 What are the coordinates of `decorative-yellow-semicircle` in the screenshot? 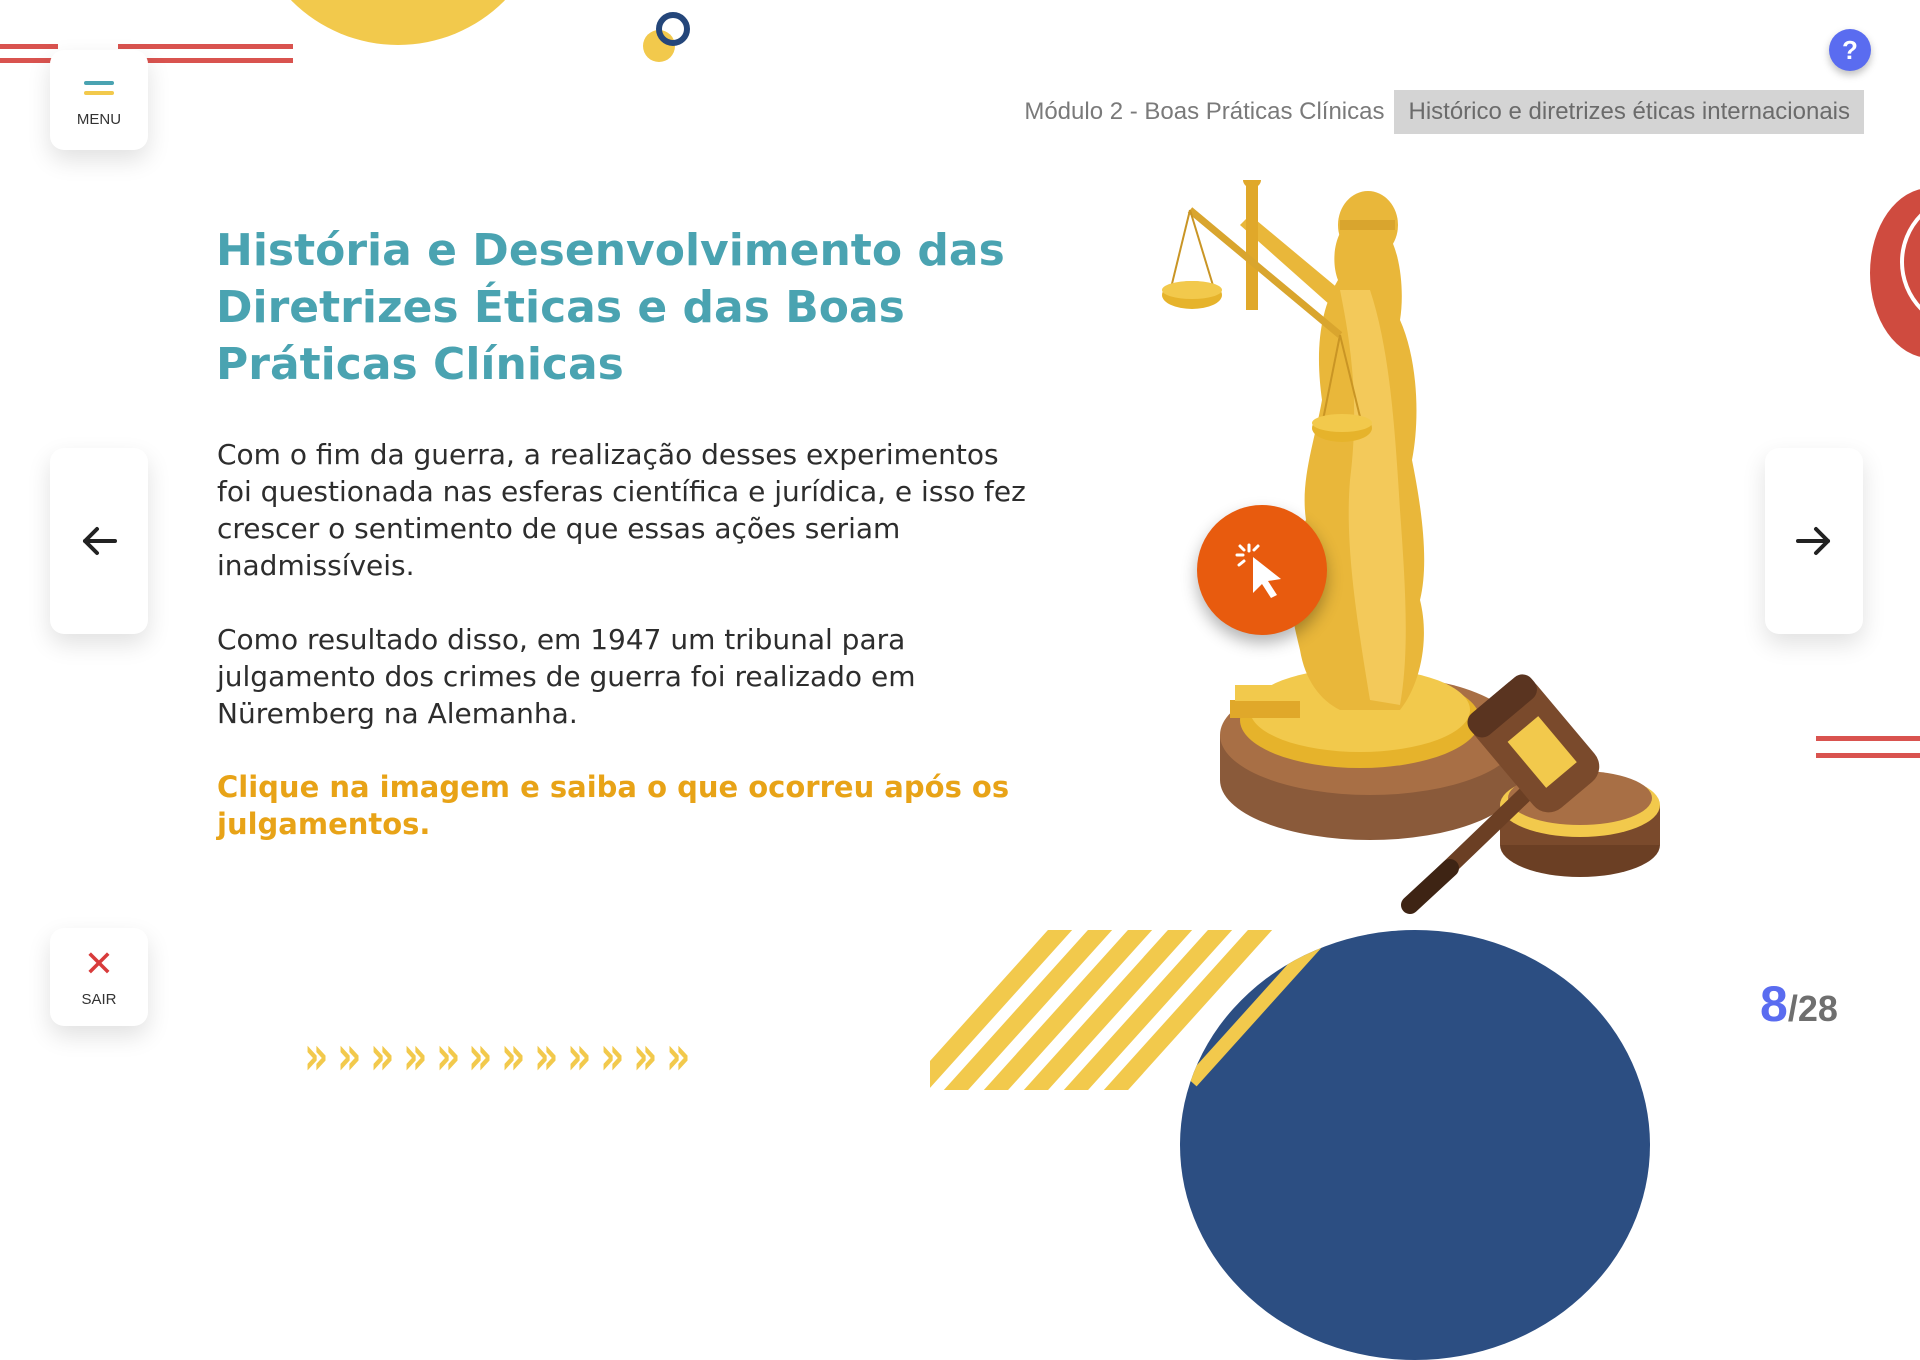 It's located at (398, 22).